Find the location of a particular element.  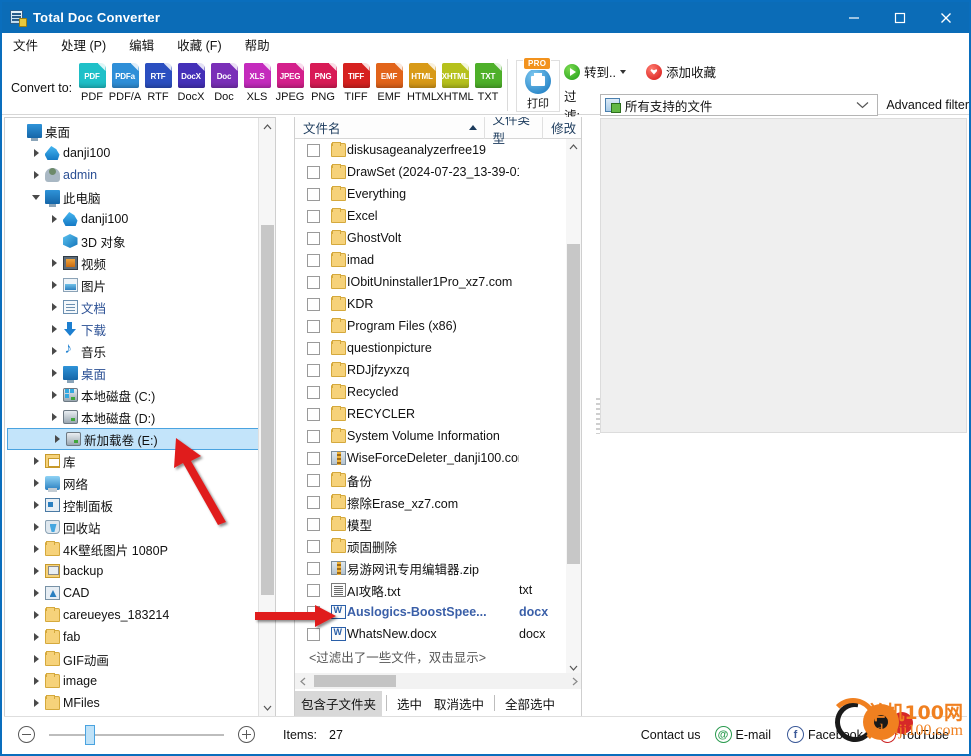

scroll-right-icon is located at coordinates (574, 681).